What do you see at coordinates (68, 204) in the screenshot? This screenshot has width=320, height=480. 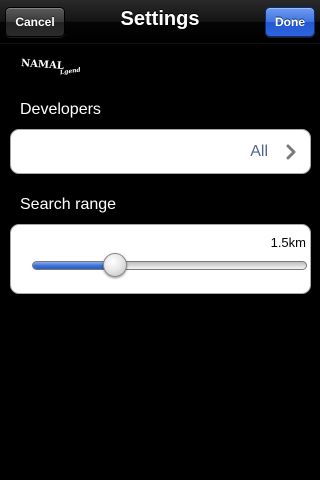 I see `search-range-section-label: Search range` at bounding box center [68, 204].